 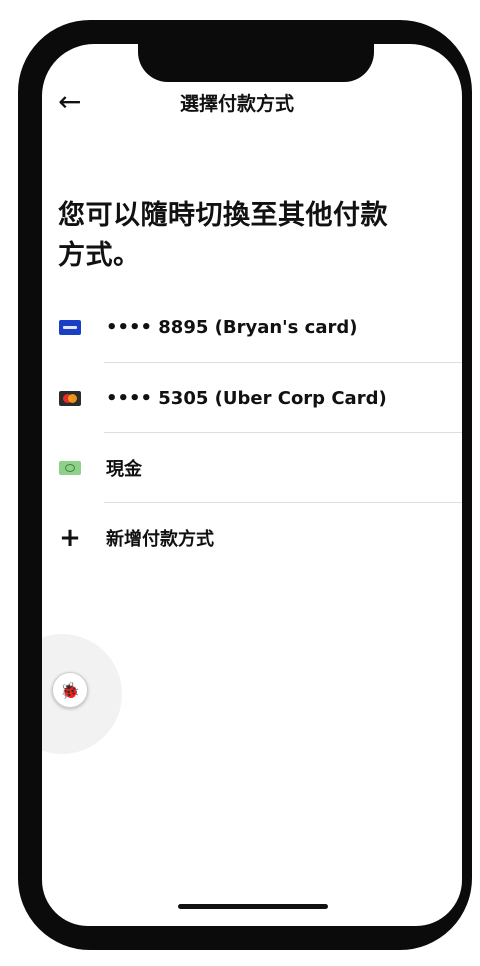 I want to click on bug-icon: 🐞, so click(x=70, y=690).